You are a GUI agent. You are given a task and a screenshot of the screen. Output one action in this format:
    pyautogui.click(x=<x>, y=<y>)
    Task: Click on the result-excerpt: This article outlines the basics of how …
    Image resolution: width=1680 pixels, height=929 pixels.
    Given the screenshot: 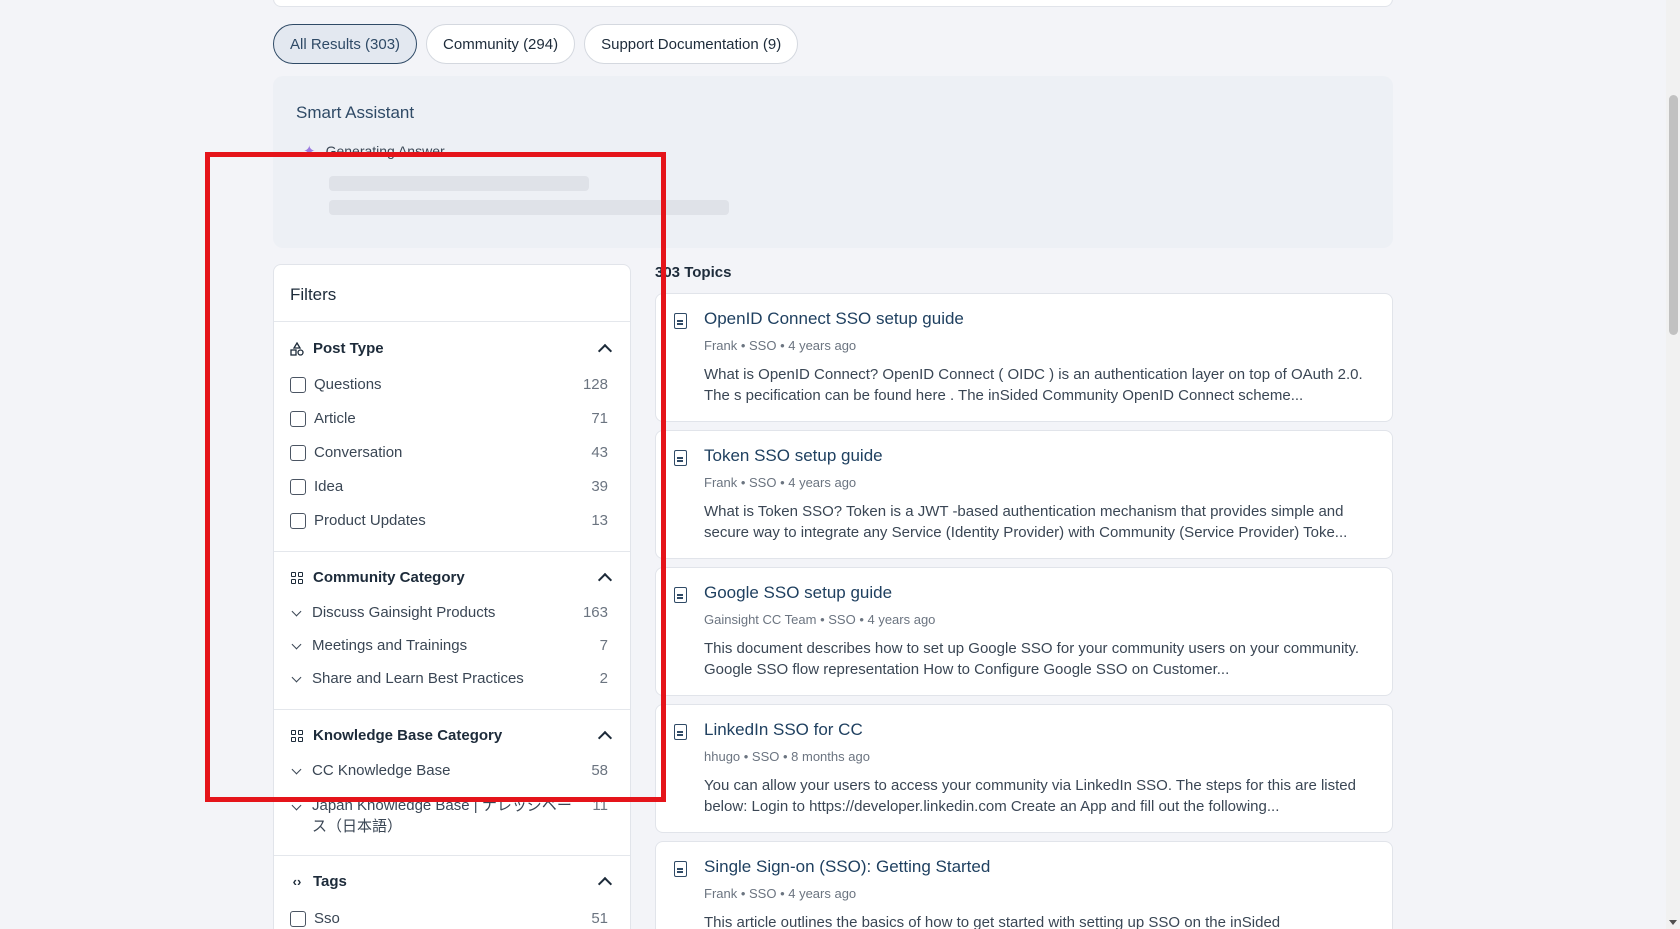 What is the action you would take?
    pyautogui.click(x=992, y=921)
    